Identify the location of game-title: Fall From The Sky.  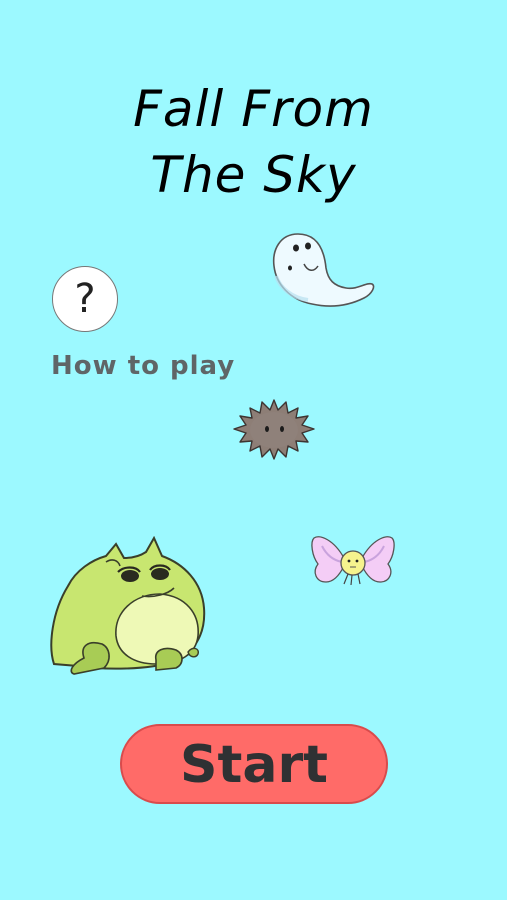
(253, 142).